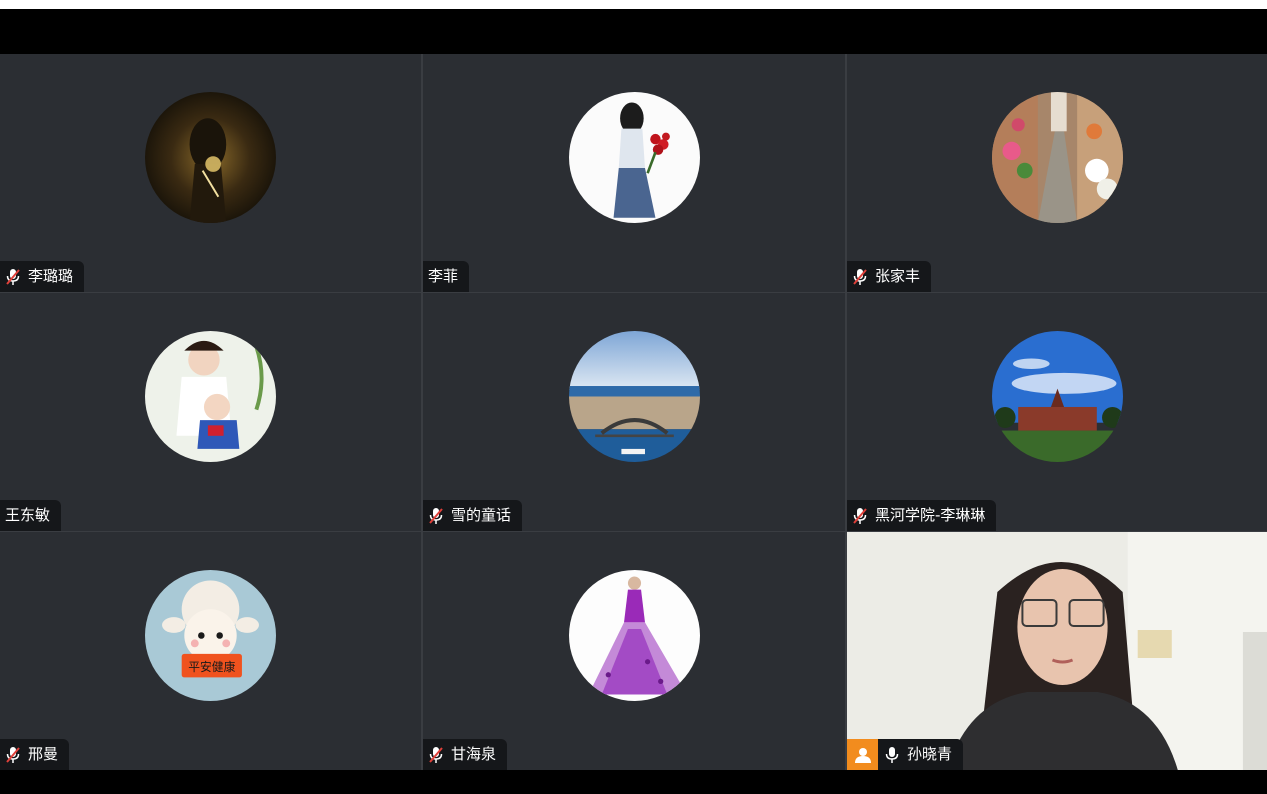 This screenshot has width=1267, height=794. Describe the element at coordinates (633, 4) in the screenshot. I see `top-border` at that location.